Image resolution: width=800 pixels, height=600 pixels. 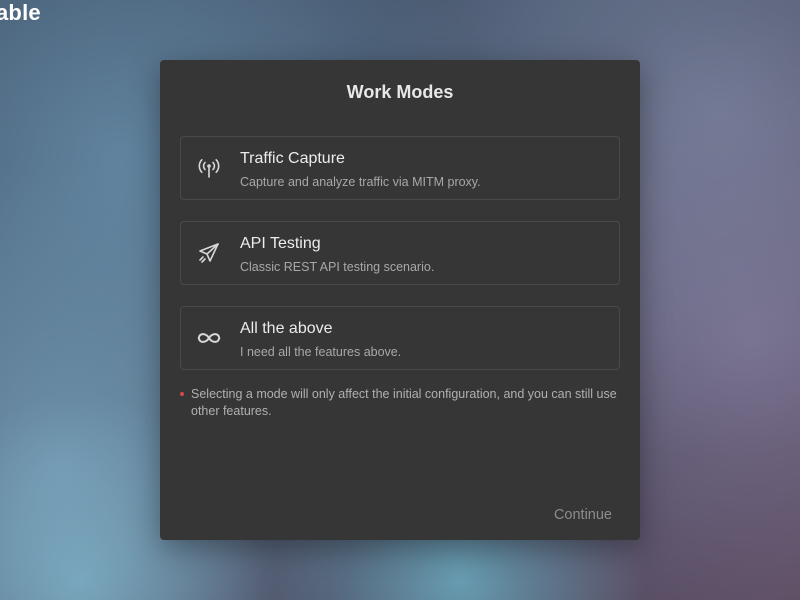 What do you see at coordinates (20, 12) in the screenshot?
I see `background-app-title: able` at bounding box center [20, 12].